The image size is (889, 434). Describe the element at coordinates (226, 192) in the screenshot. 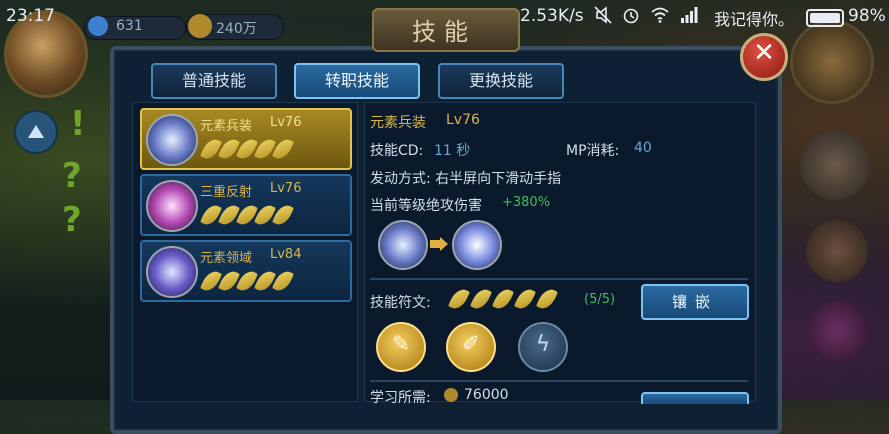

I see `skill-name: 三重反射` at that location.